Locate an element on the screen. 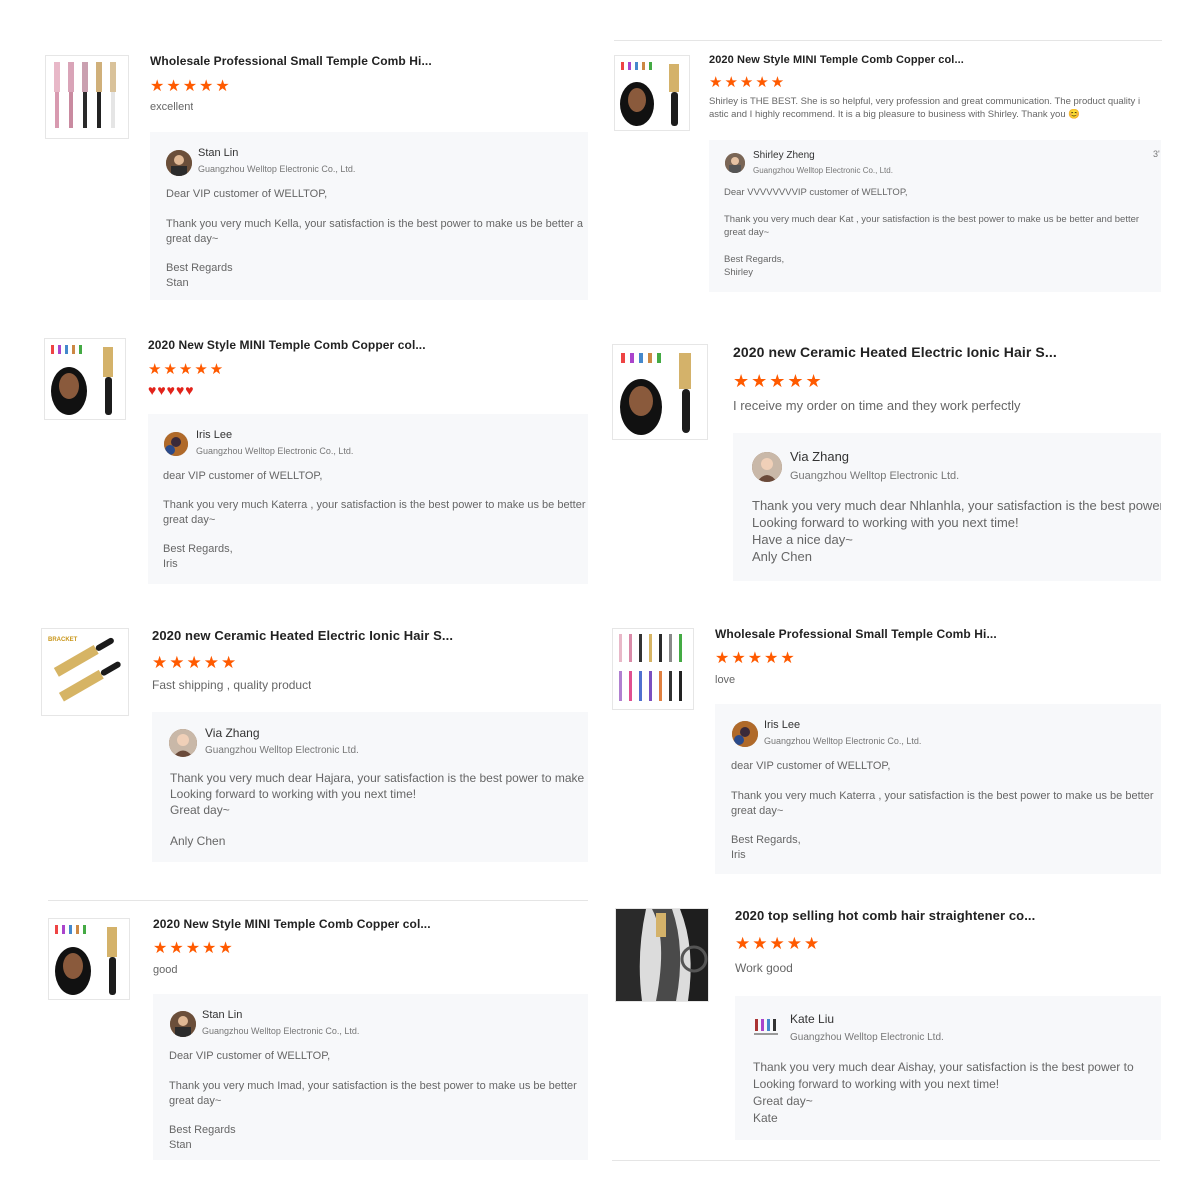 The width and height of the screenshot is (1200, 1200). review-text: love is located at coordinates (725, 680).